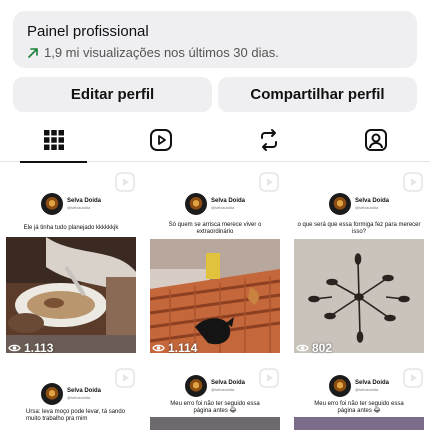 This screenshot has height=430, width=430. Describe the element at coordinates (183, 348) in the screenshot. I see `view-count-label: 1.114` at that location.